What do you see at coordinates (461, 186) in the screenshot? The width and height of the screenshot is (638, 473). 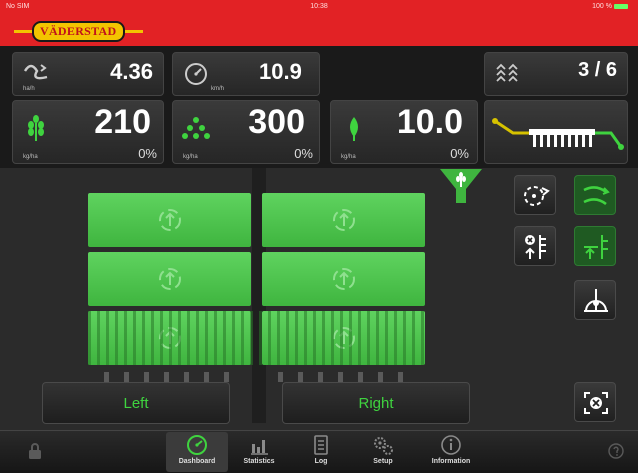 I see `hopper-funnel-icon` at bounding box center [461, 186].